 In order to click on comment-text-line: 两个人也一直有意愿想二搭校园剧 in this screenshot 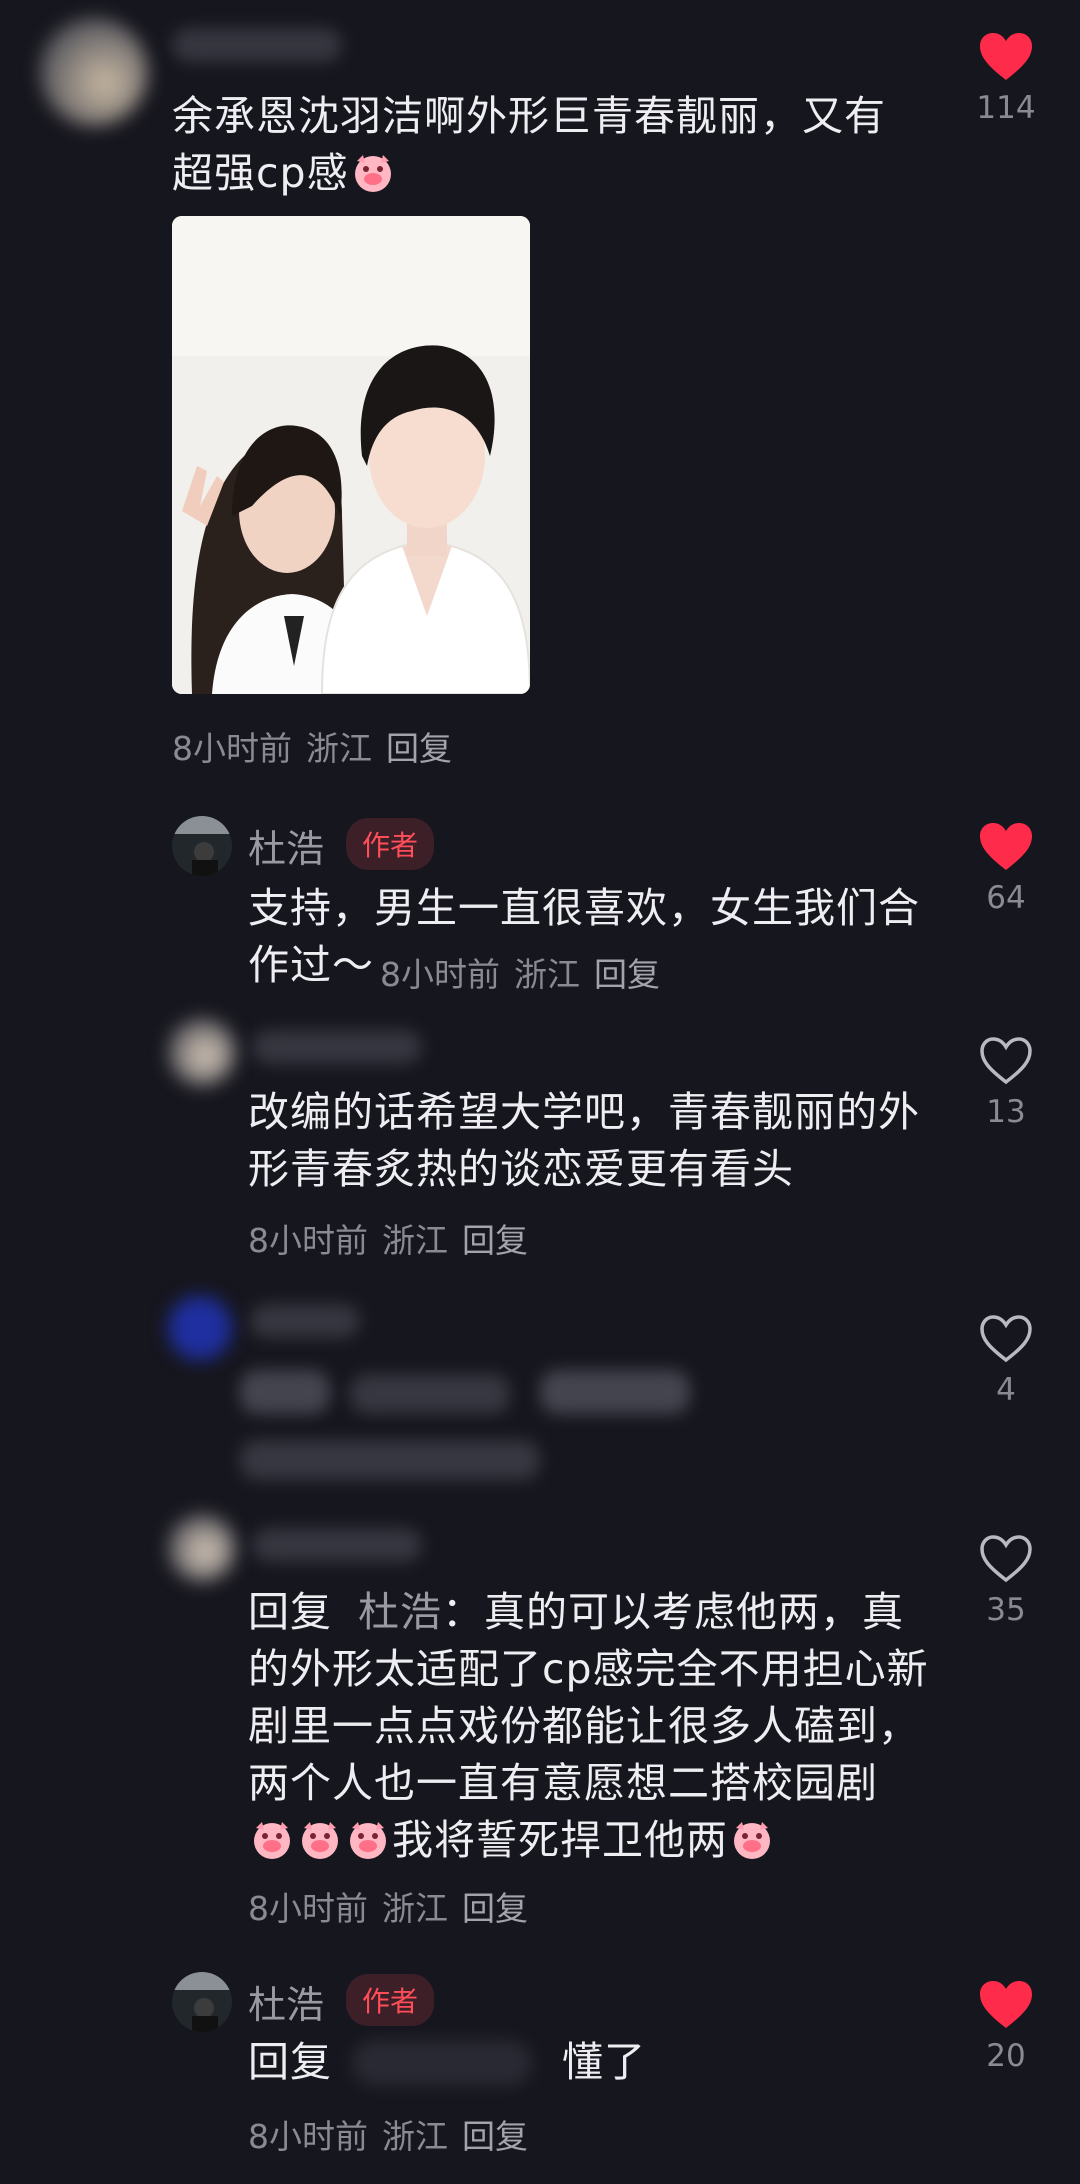, I will do `click(563, 1783)`.